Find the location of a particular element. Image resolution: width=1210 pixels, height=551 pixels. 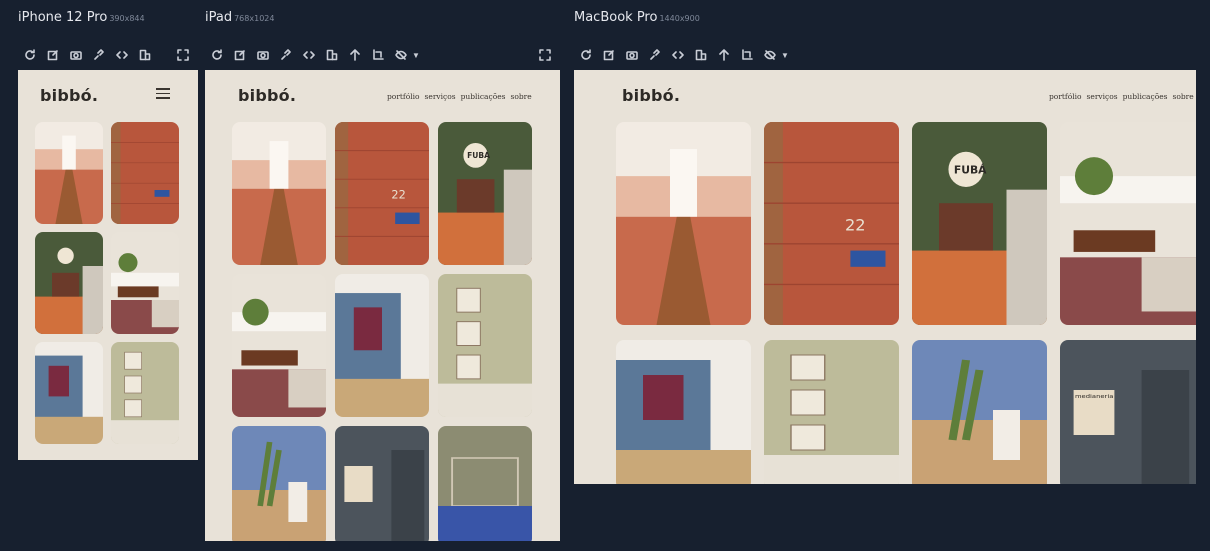

gallery-tile-fuba is located at coordinates (69, 283).